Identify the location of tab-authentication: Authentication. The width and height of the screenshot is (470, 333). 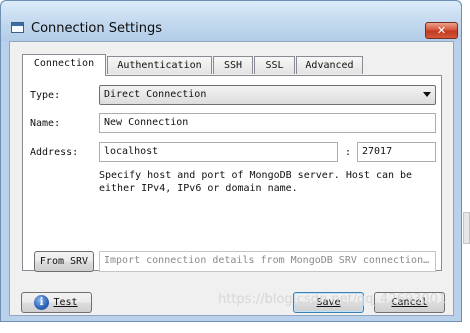
(159, 65).